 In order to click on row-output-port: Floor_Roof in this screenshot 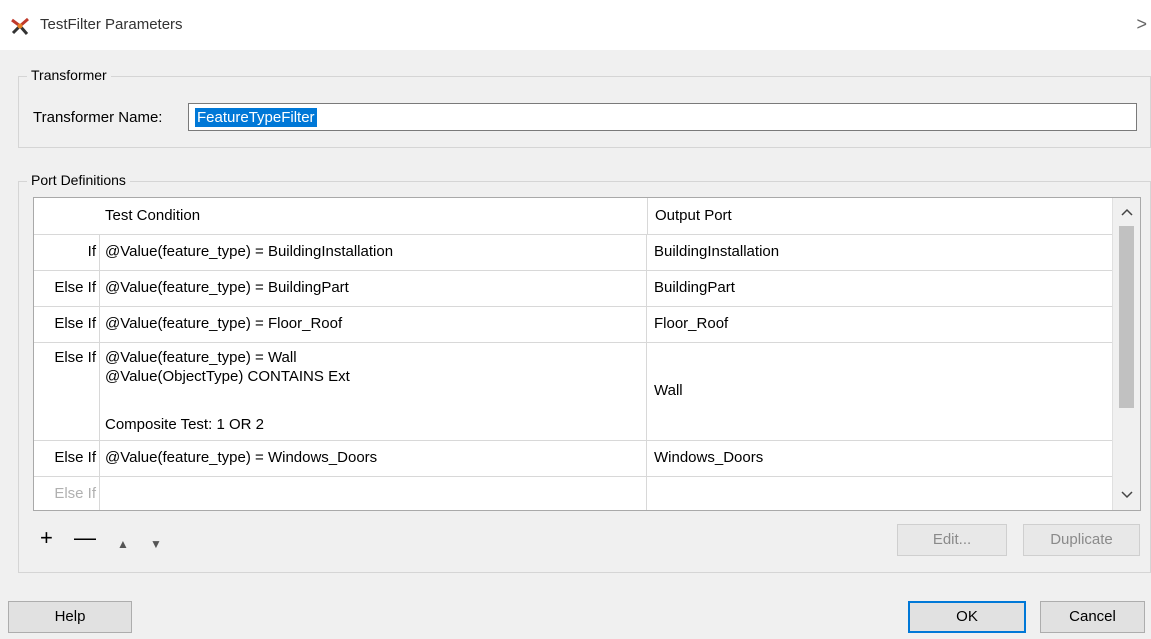, I will do `click(880, 324)`.